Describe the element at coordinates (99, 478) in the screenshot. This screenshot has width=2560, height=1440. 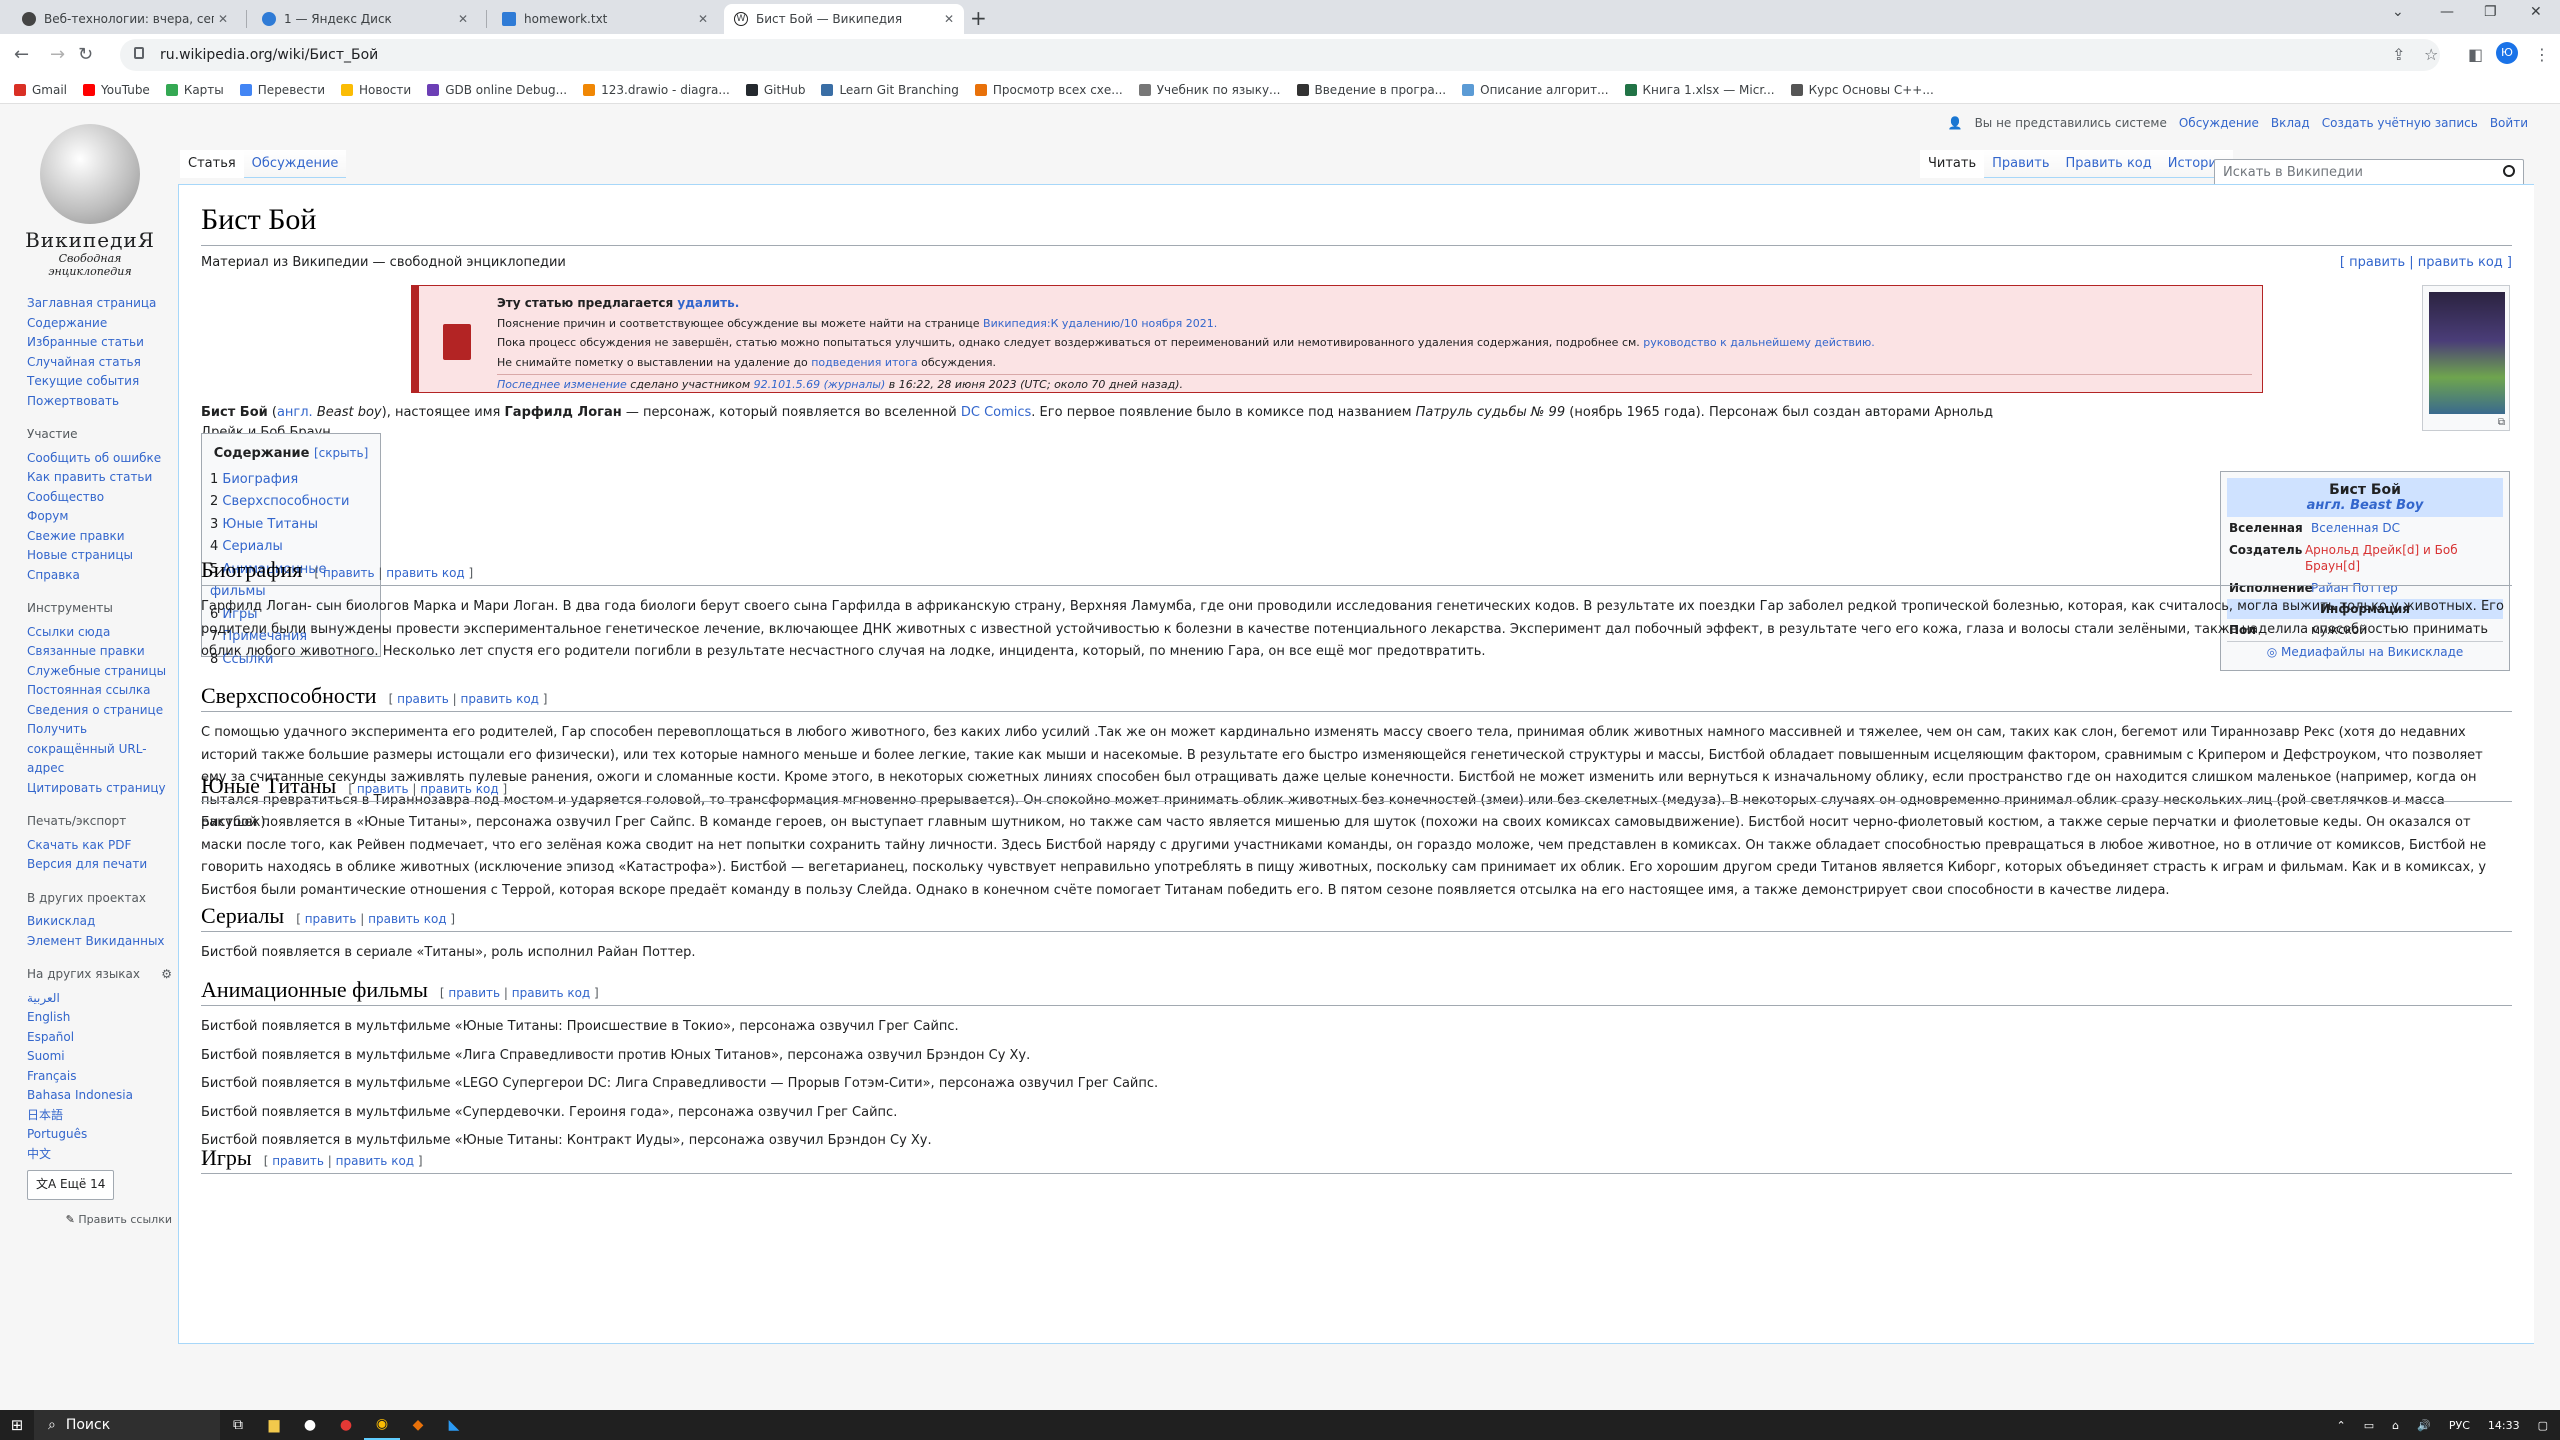
I see `sidebar-participation-link: Как править статьи` at that location.